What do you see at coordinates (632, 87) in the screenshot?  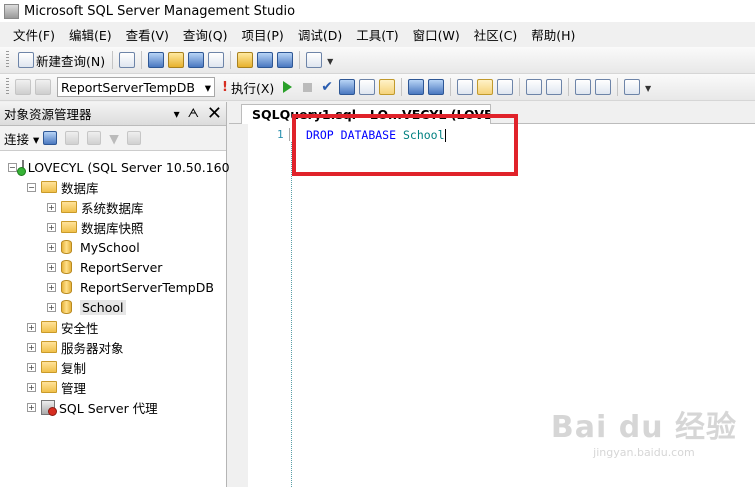 I see `specify-template-values-icon` at bounding box center [632, 87].